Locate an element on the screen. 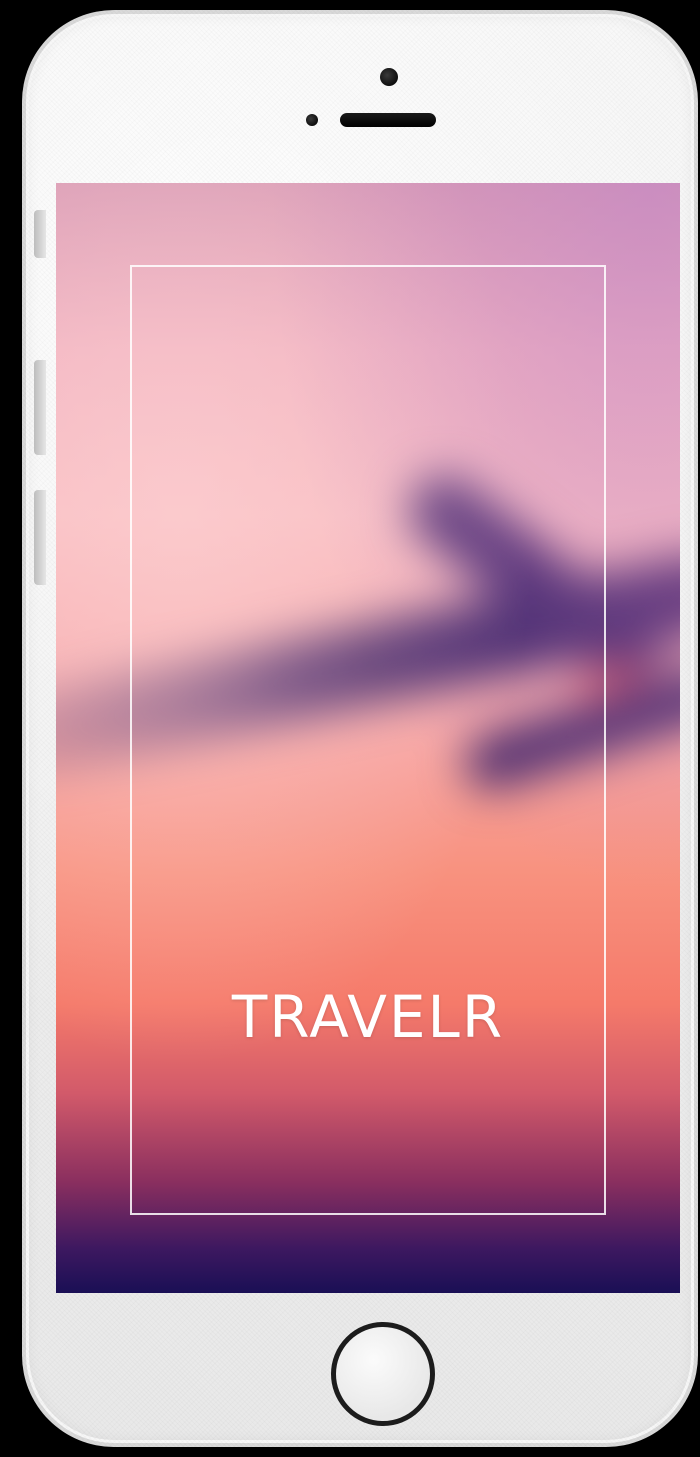 The height and width of the screenshot is (1457, 700). earpiece-speaker-icon is located at coordinates (388, 120).